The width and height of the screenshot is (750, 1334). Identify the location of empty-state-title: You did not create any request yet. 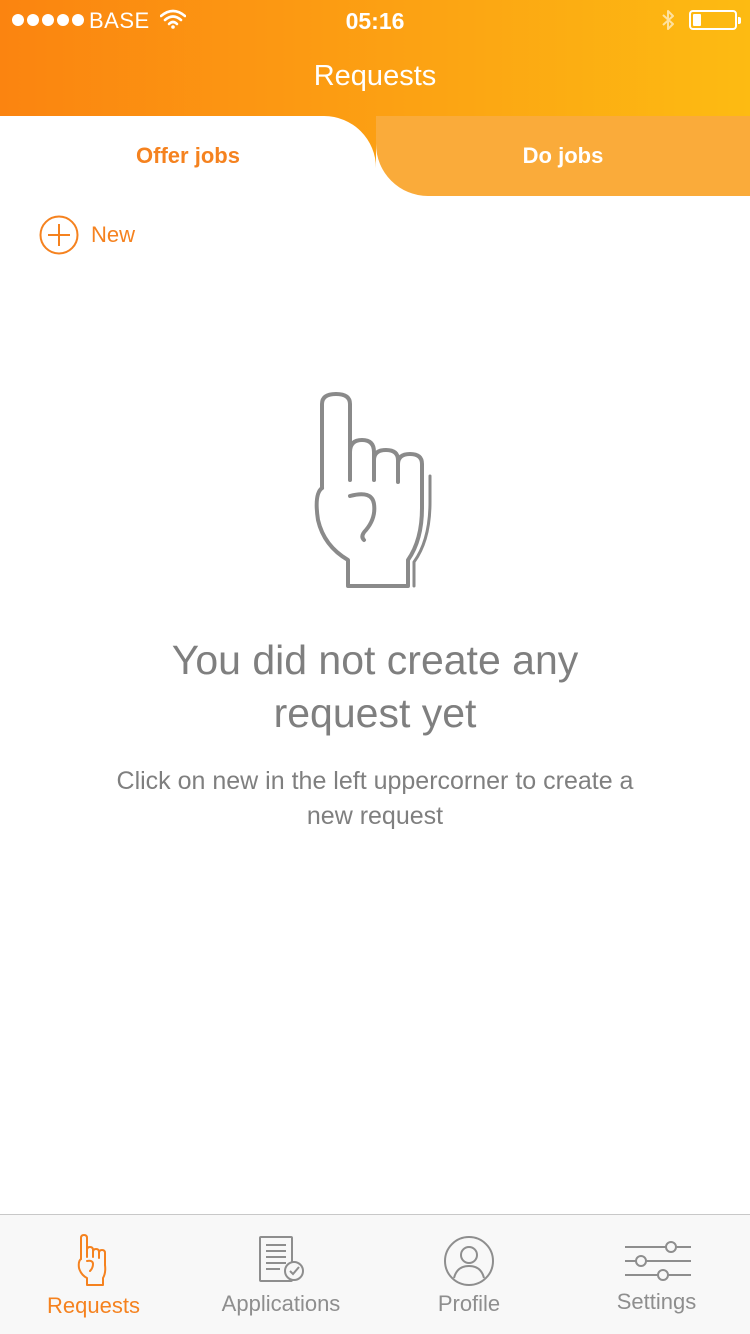
(375, 686).